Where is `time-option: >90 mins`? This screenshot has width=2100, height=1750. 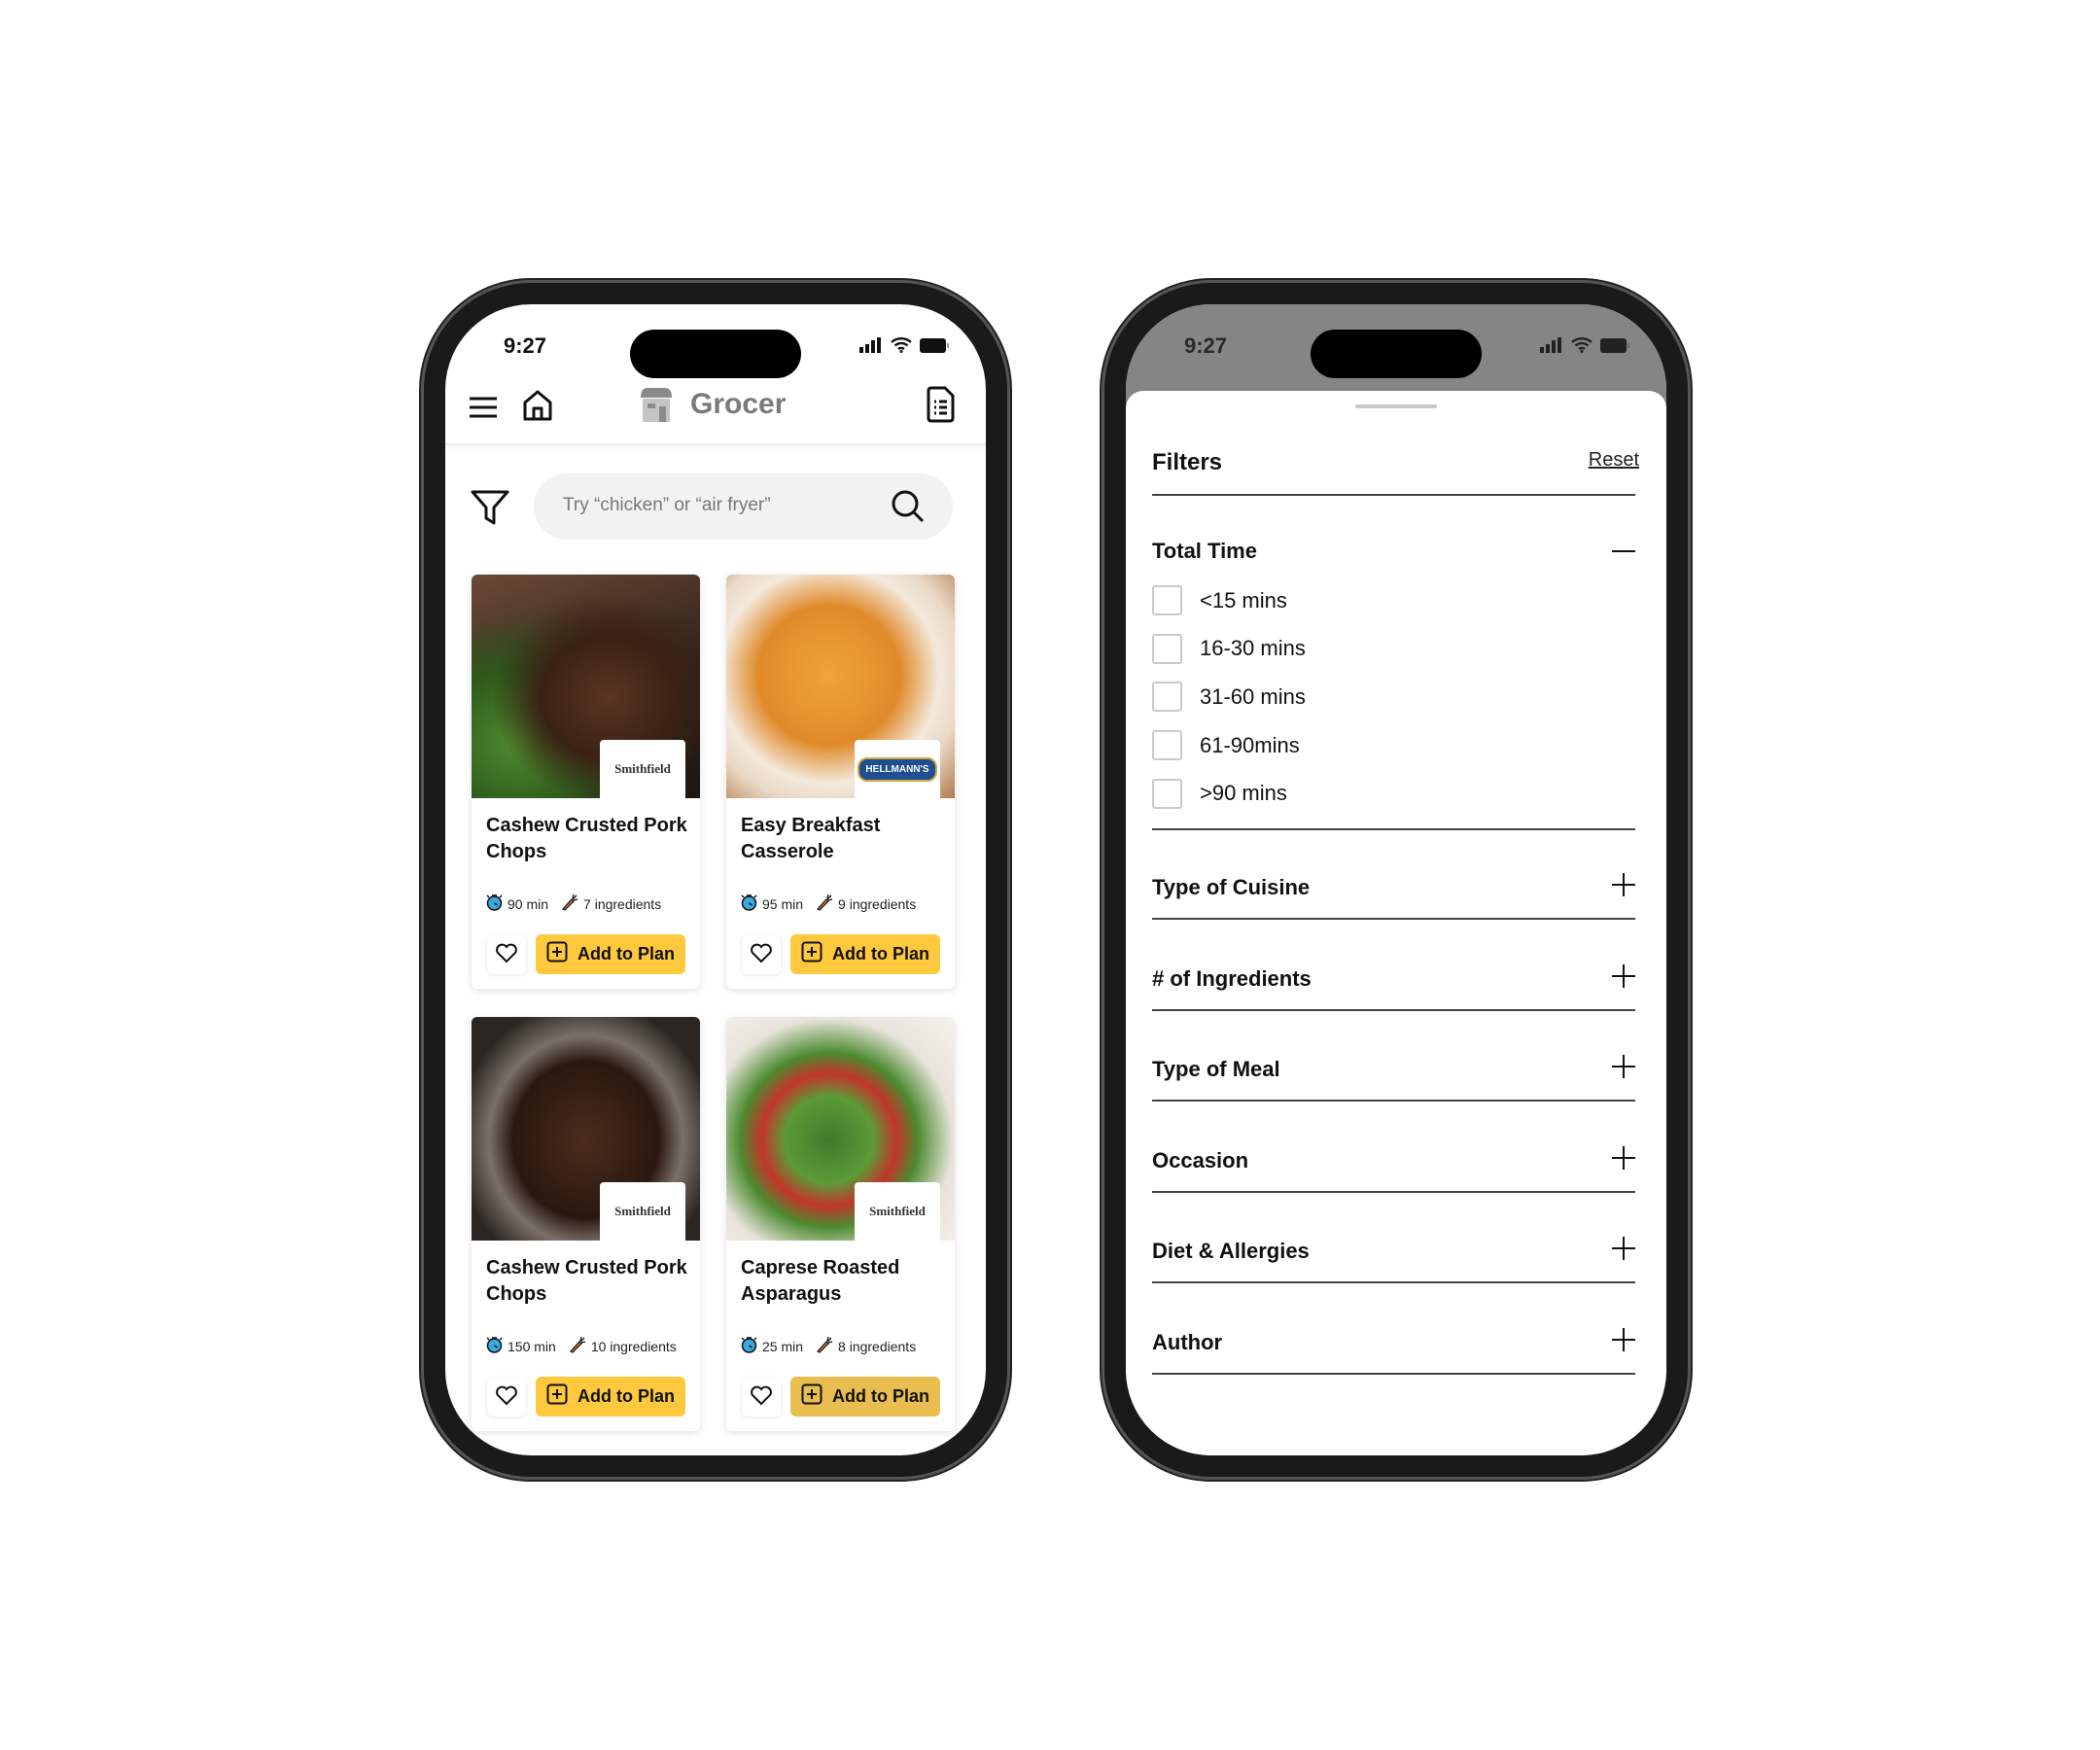 time-option: >90 mins is located at coordinates (1219, 793).